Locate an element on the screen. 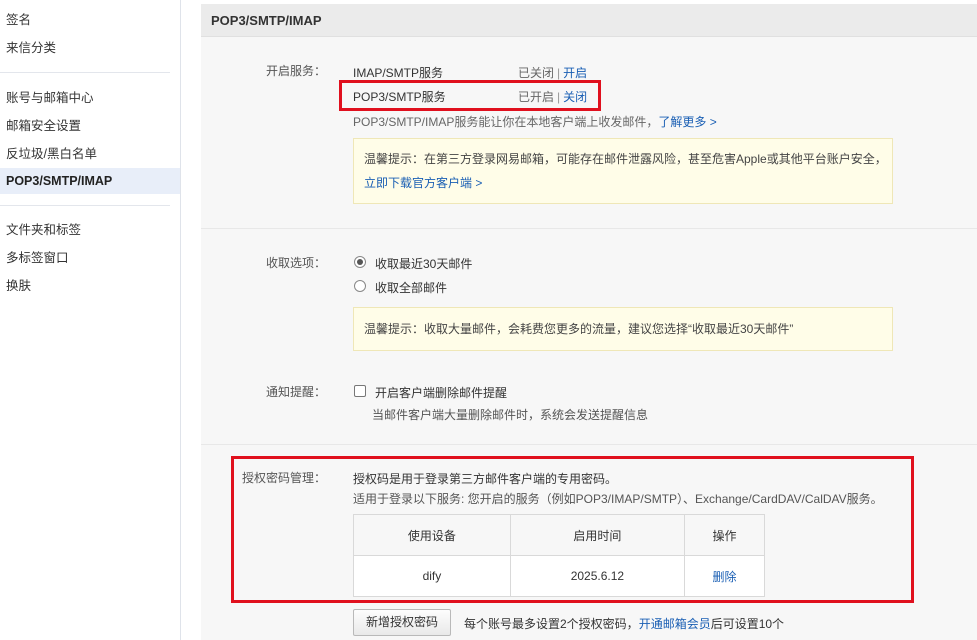 The width and height of the screenshot is (977, 640). imap-service-name: IMAP/SMTP服务 is located at coordinates (398, 73).